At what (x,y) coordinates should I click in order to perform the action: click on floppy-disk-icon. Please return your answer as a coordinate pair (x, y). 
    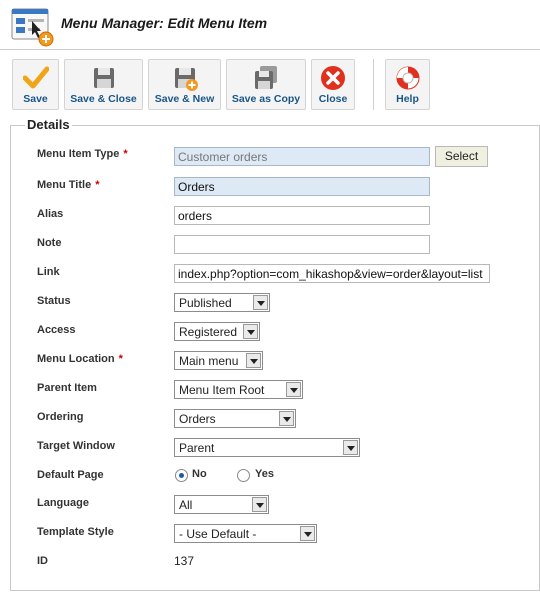
    Looking at the image, I should click on (103, 78).